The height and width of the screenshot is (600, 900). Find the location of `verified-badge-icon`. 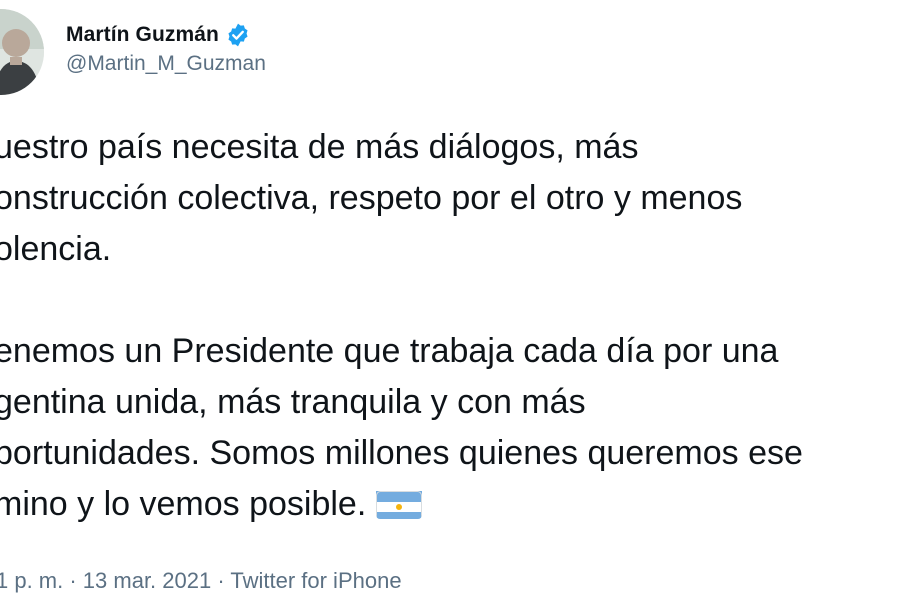

verified-badge-icon is located at coordinates (238, 35).